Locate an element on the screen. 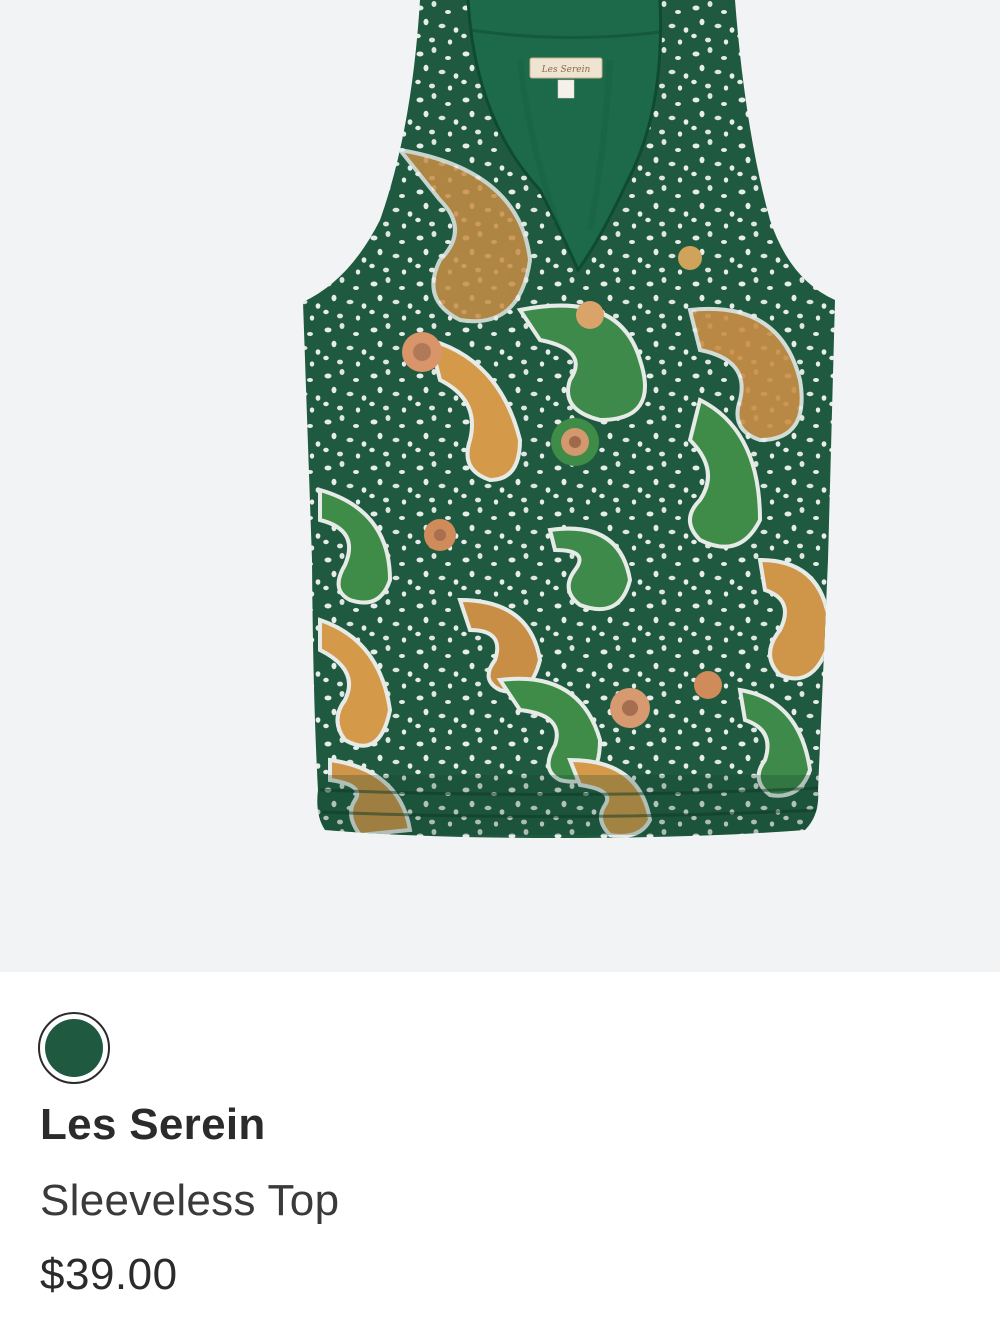  swatch-color-dot is located at coordinates (74, 1048).